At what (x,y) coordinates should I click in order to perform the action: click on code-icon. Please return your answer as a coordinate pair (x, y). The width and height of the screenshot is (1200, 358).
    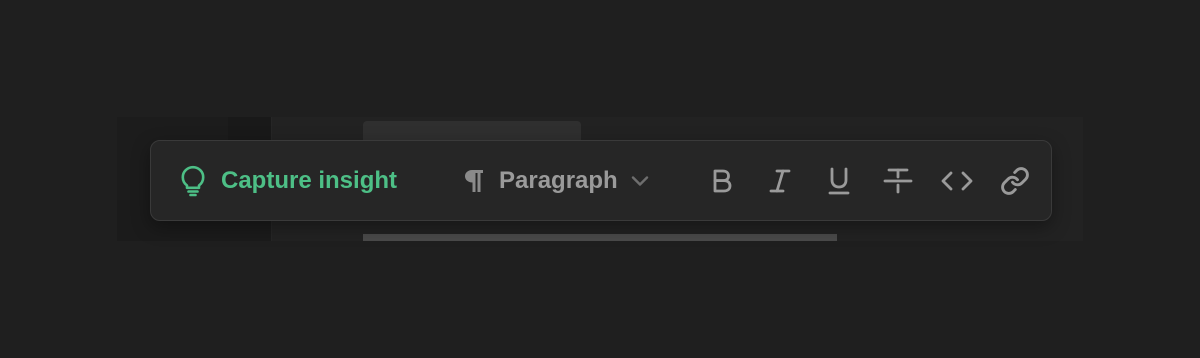
    Looking at the image, I should click on (957, 181).